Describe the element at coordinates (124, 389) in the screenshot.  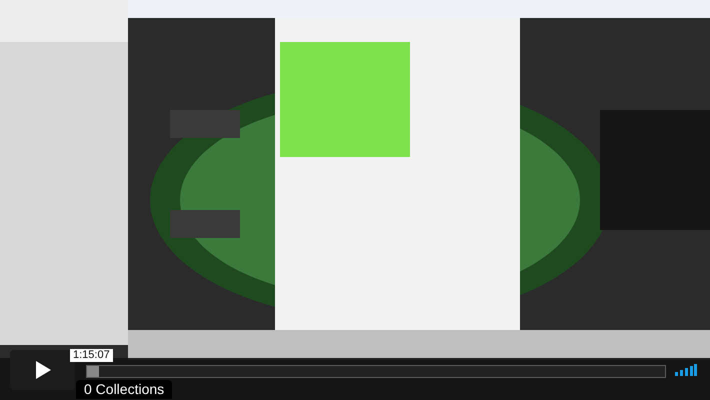
I see `collections-tab: 0 Collections` at that location.